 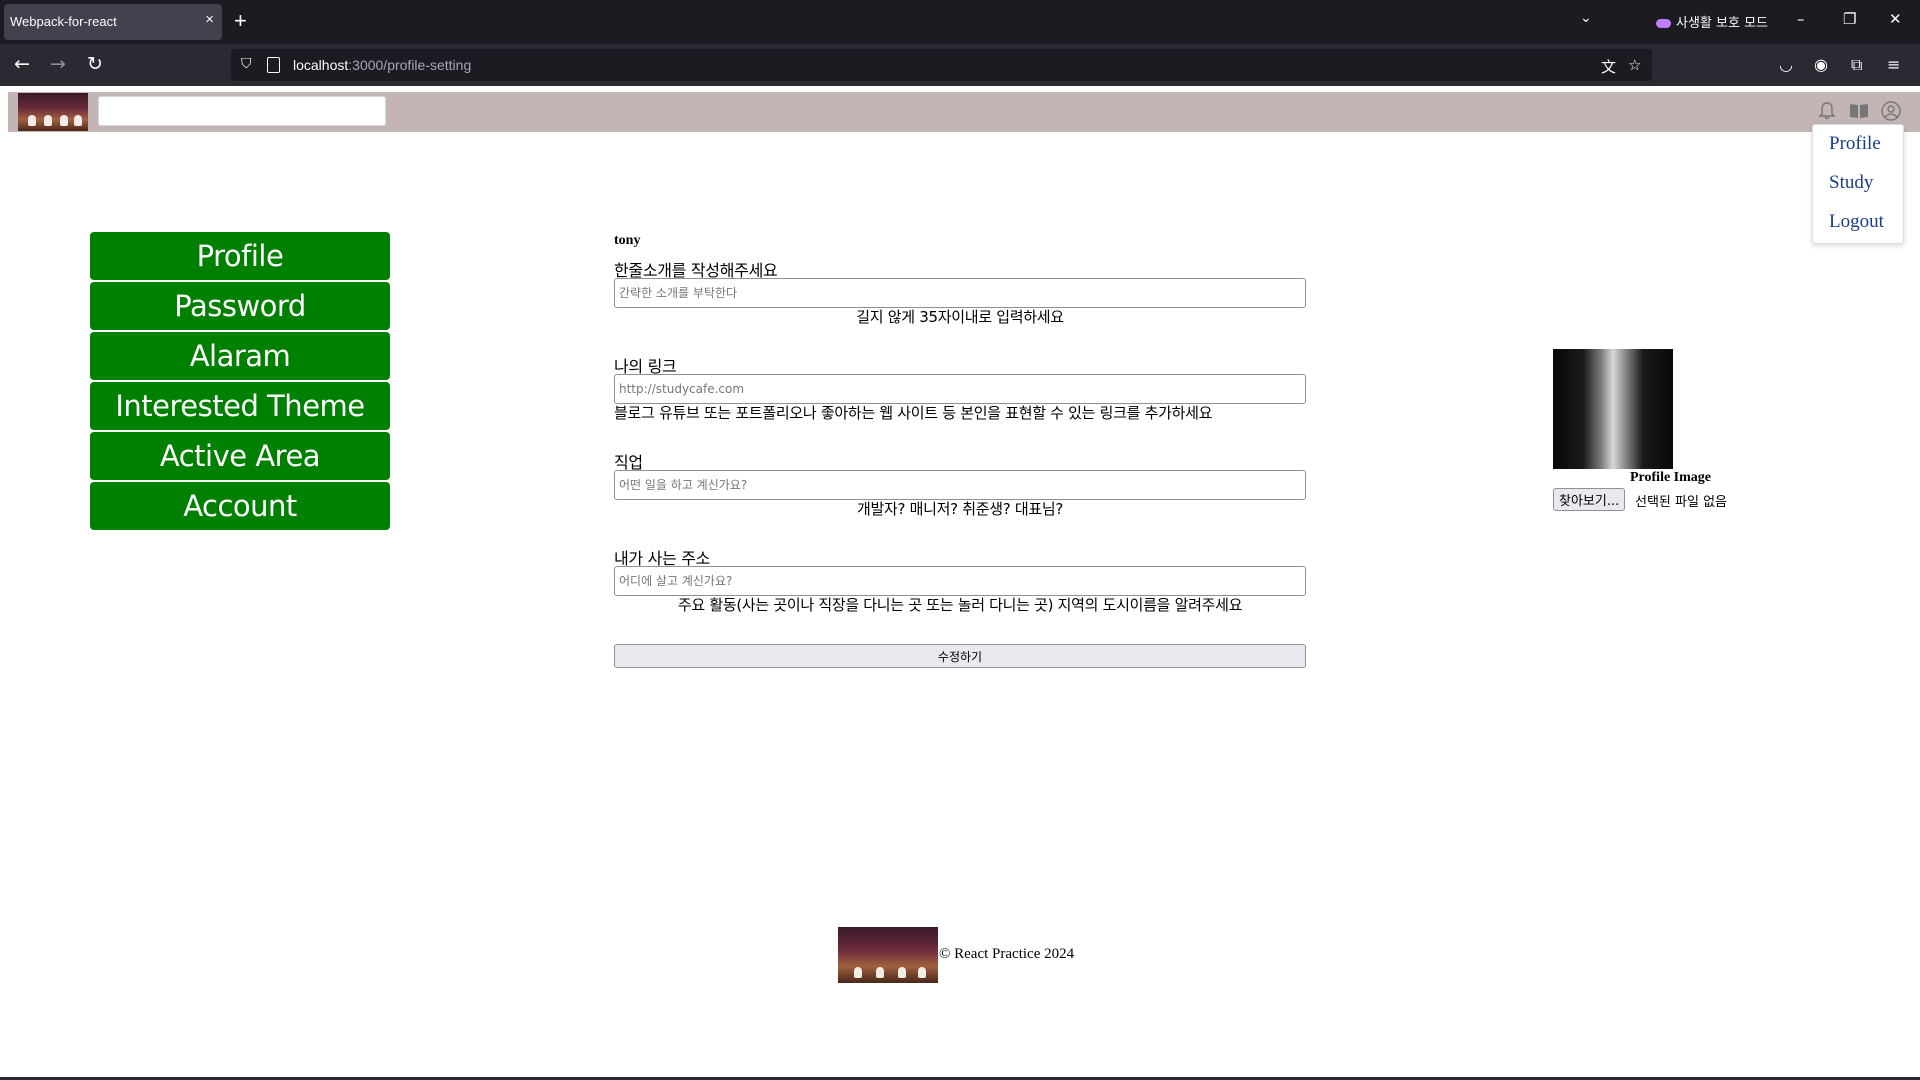 What do you see at coordinates (58, 64) in the screenshot?
I see `forward-icon: →` at bounding box center [58, 64].